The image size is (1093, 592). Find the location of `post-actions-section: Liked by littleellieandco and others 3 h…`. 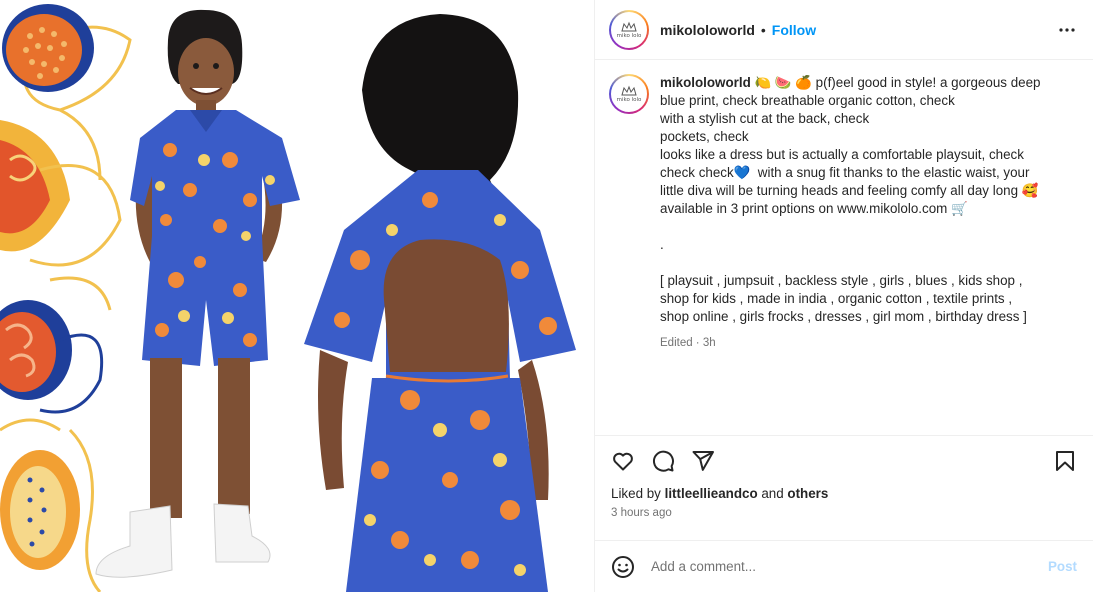

post-actions-section: Liked by littleellieandco and others 3 h… is located at coordinates (844, 487).